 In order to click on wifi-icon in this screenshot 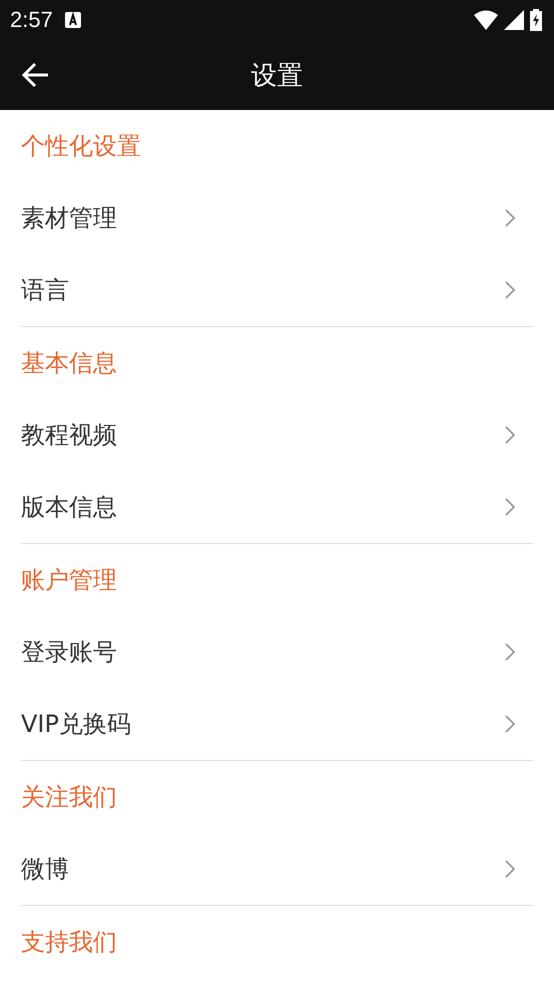, I will do `click(486, 20)`.